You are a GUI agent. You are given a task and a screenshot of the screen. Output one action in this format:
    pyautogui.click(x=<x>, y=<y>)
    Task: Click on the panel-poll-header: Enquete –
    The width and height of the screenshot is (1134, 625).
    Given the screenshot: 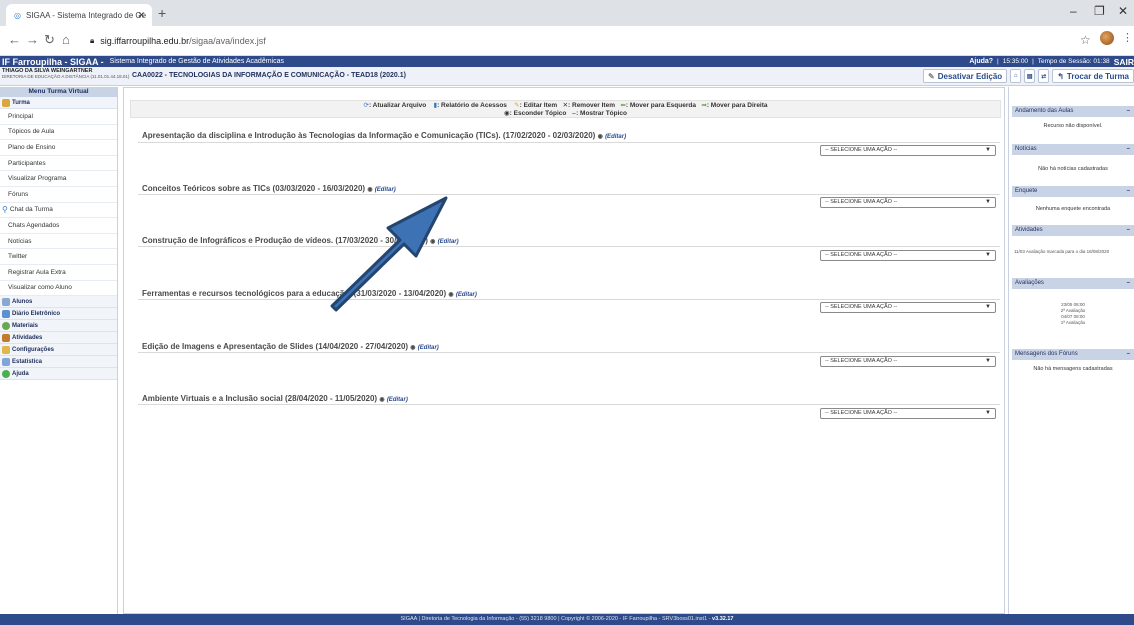 What is the action you would take?
    pyautogui.click(x=1073, y=191)
    